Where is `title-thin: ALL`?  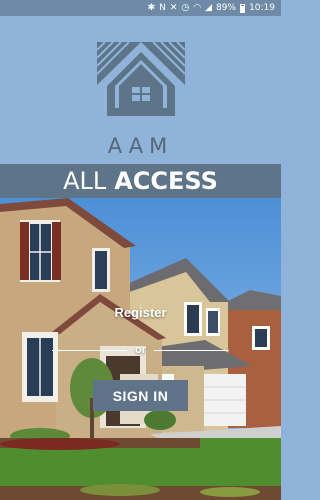 title-thin: ALL is located at coordinates (85, 181).